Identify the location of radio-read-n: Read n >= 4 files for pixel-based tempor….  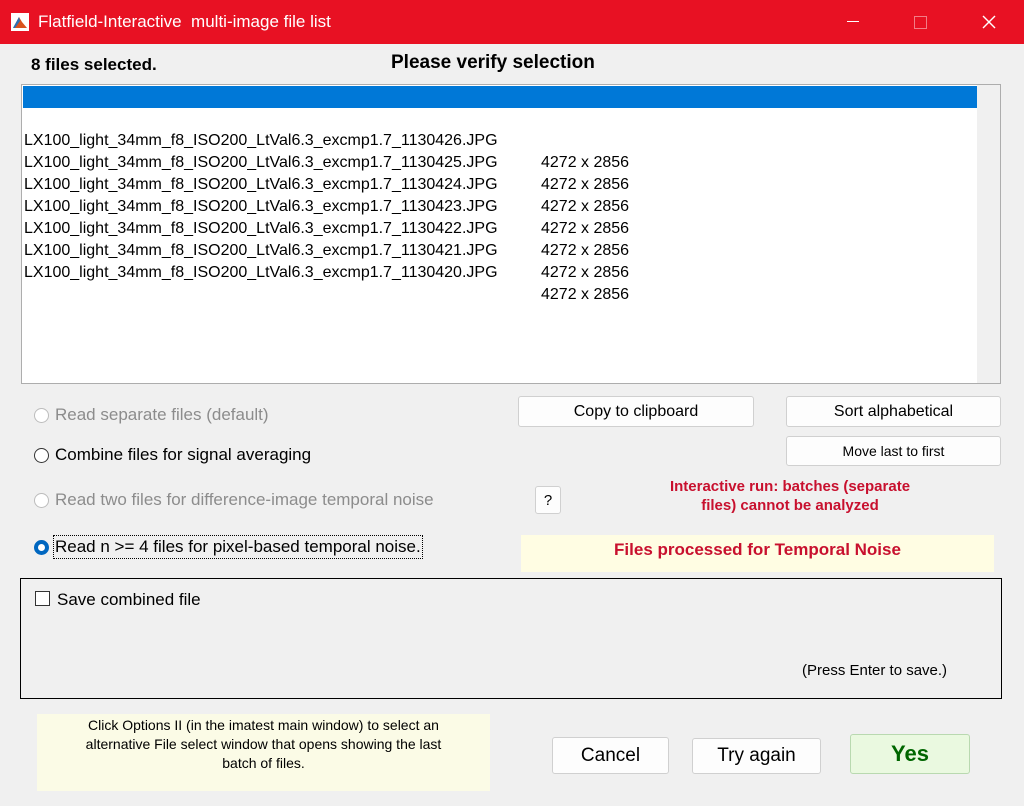
(228, 547).